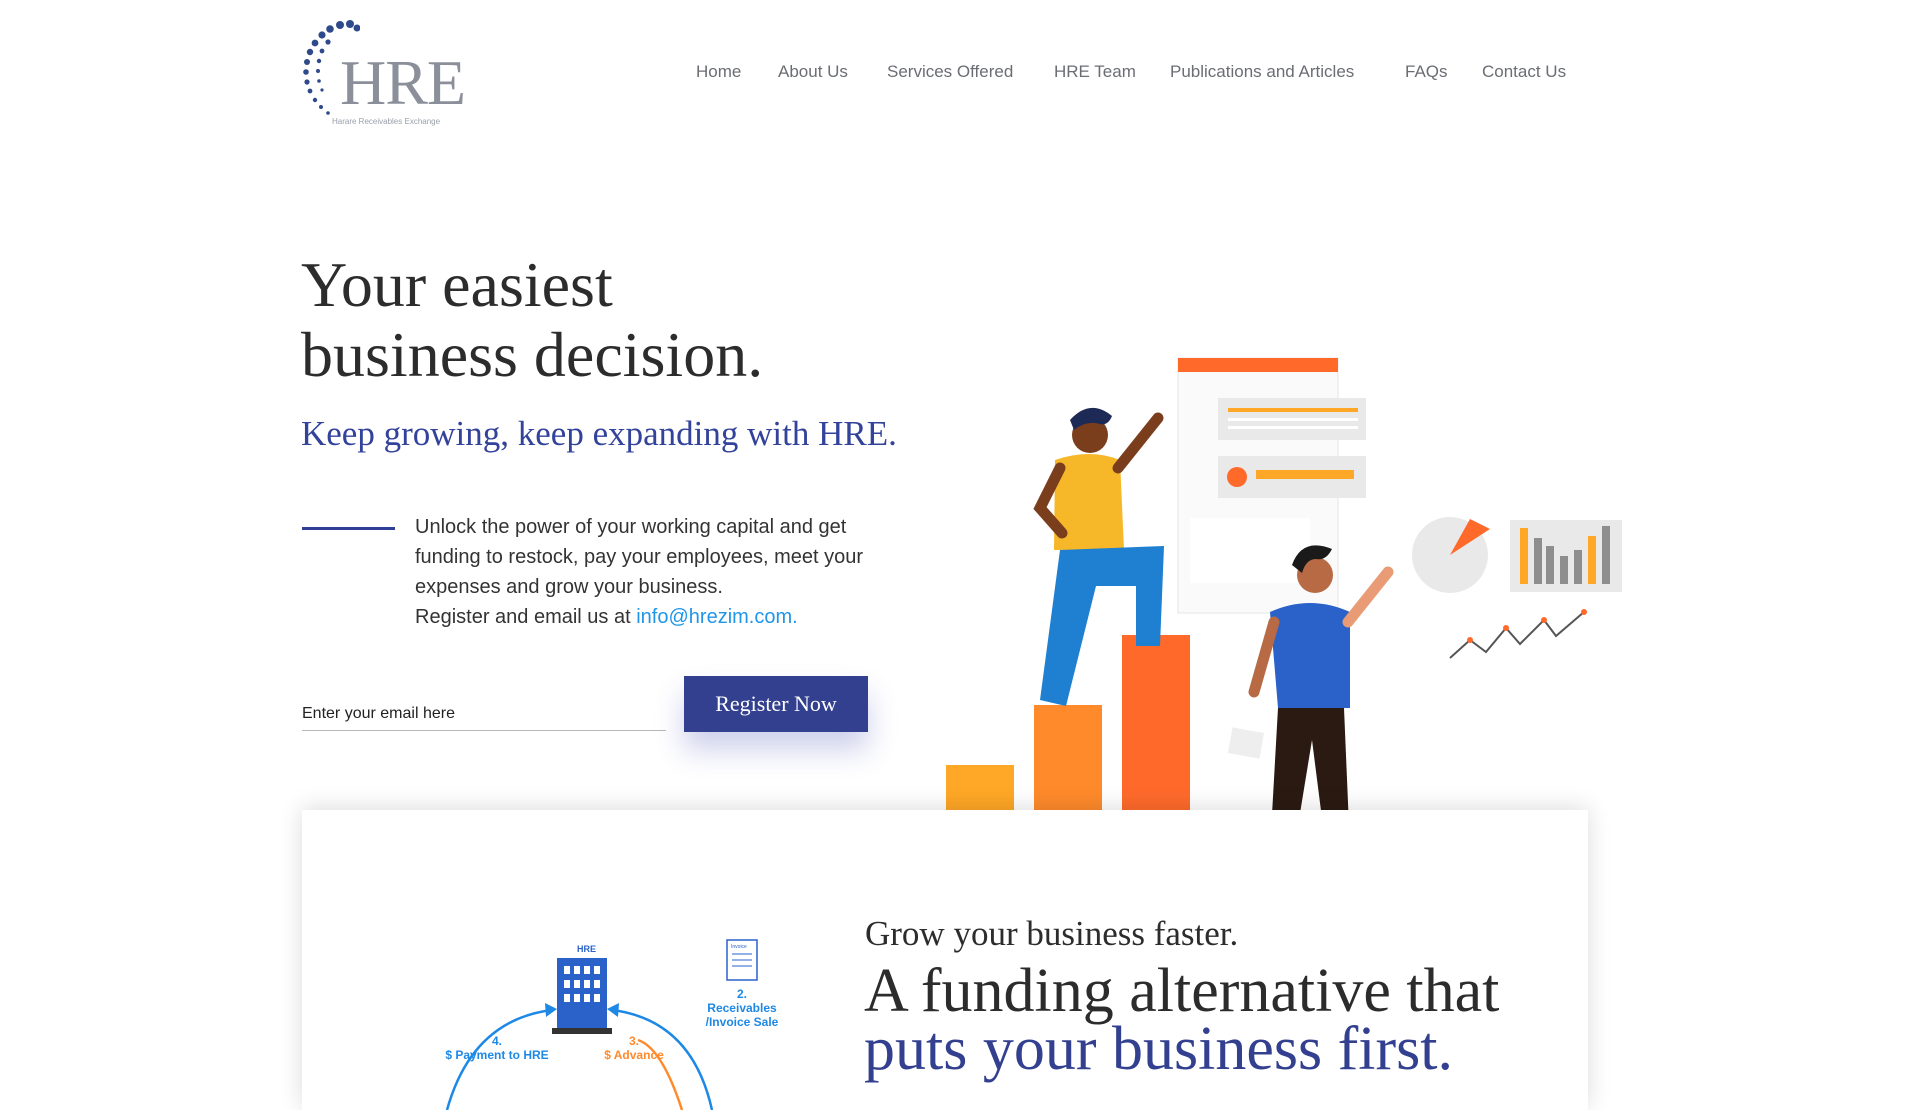  I want to click on diagram-building-label: HRE, so click(586, 949).